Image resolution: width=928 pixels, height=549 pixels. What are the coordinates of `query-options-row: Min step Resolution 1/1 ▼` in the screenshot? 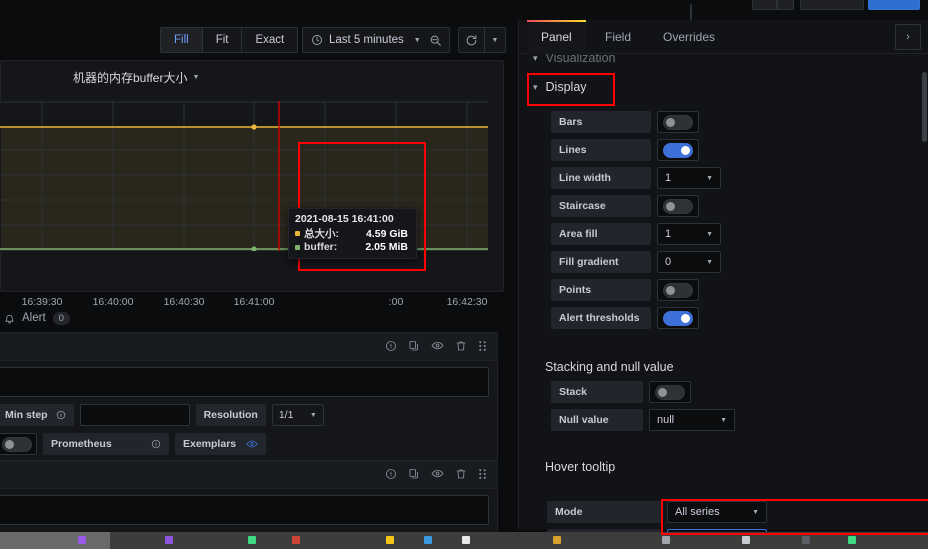 It's located at (244, 415).